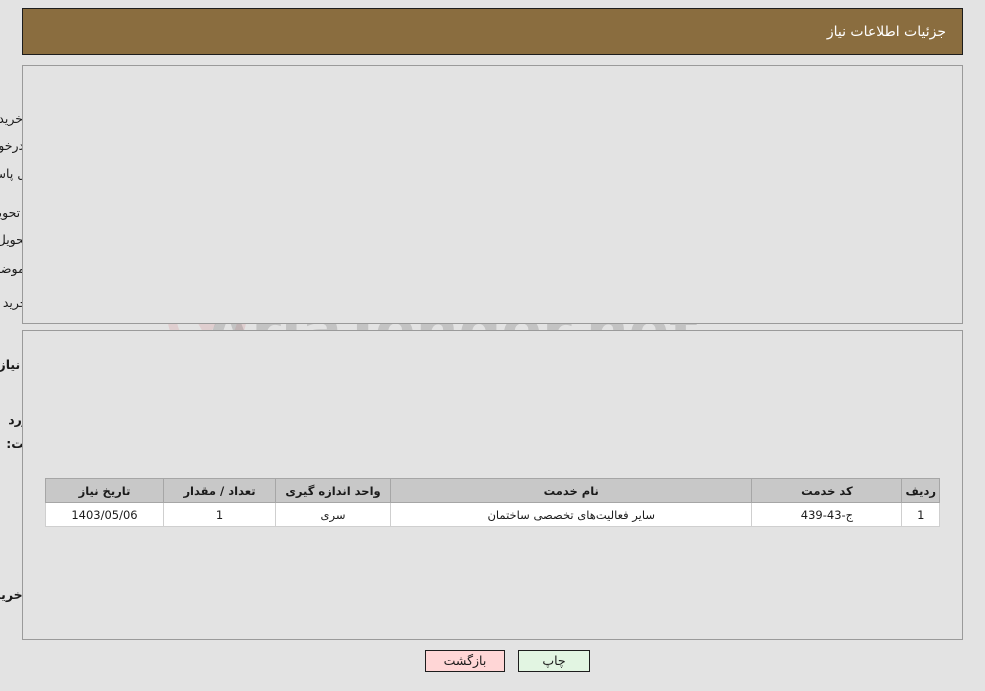 This screenshot has width=985, height=691. What do you see at coordinates (492, 31) in the screenshot?
I see `page-title-bar: جزئیات اطلاعات نیاز` at bounding box center [492, 31].